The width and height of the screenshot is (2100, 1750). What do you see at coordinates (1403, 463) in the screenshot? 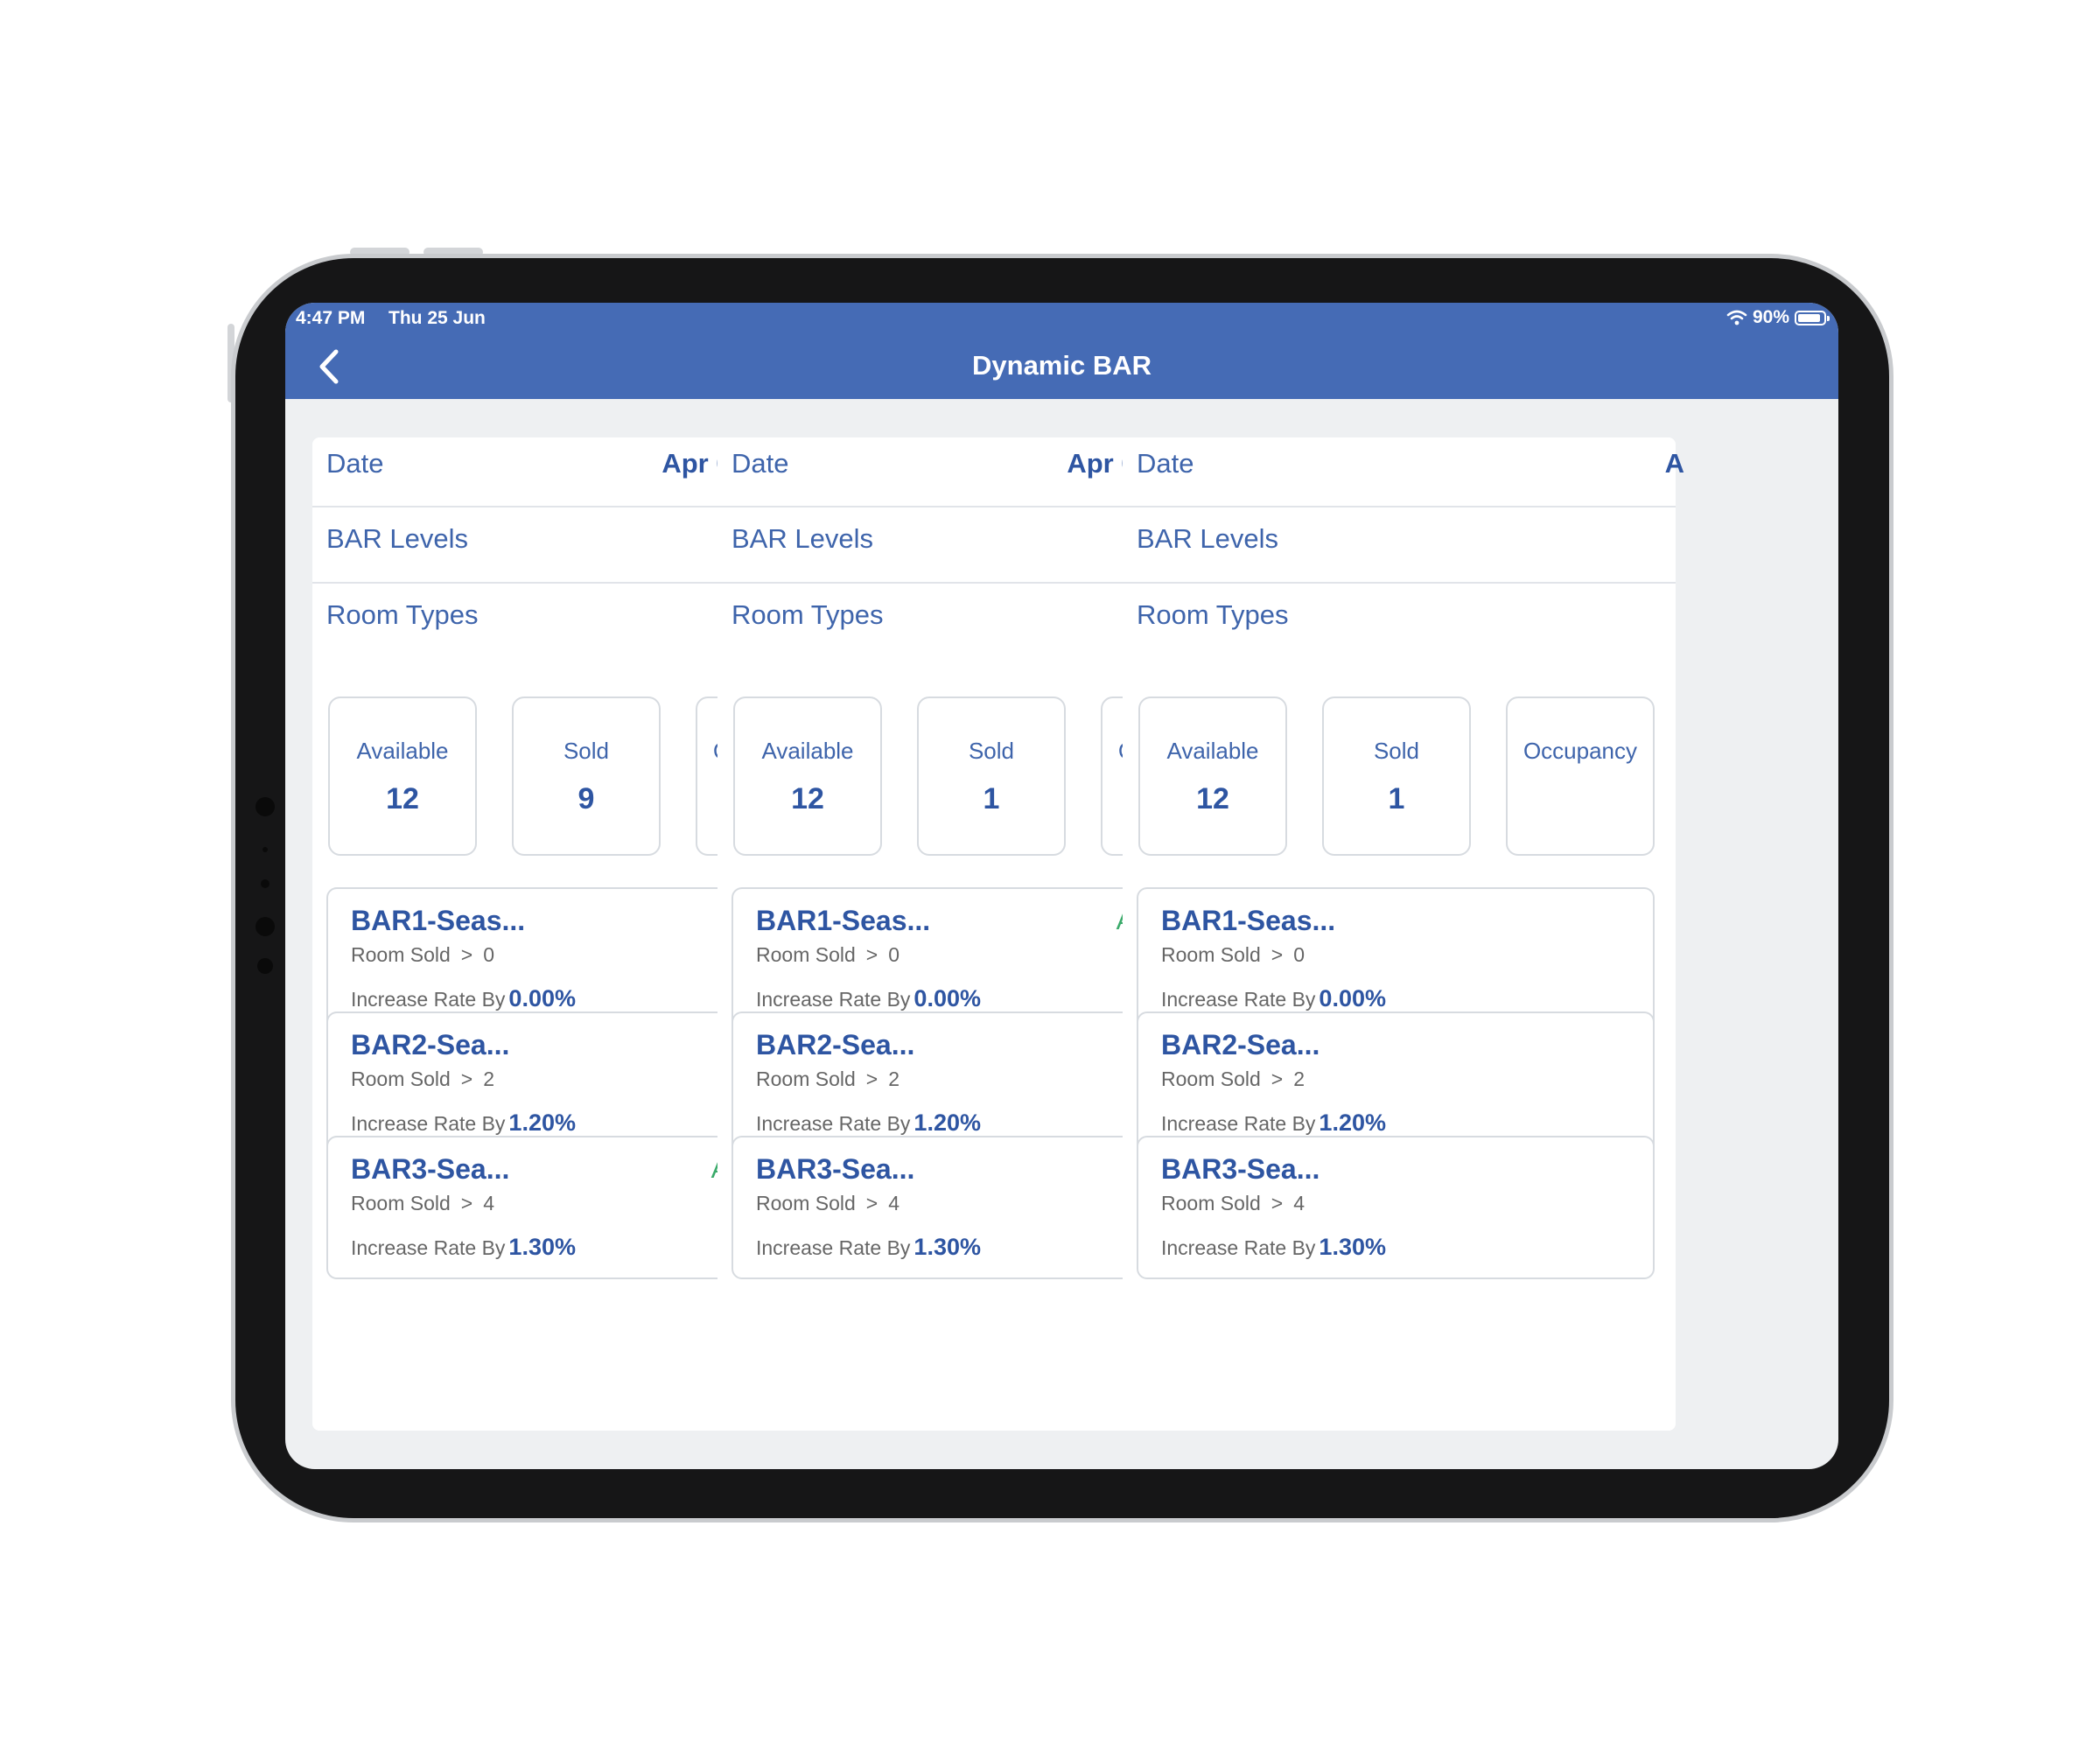
I see `date-row: Date A` at bounding box center [1403, 463].